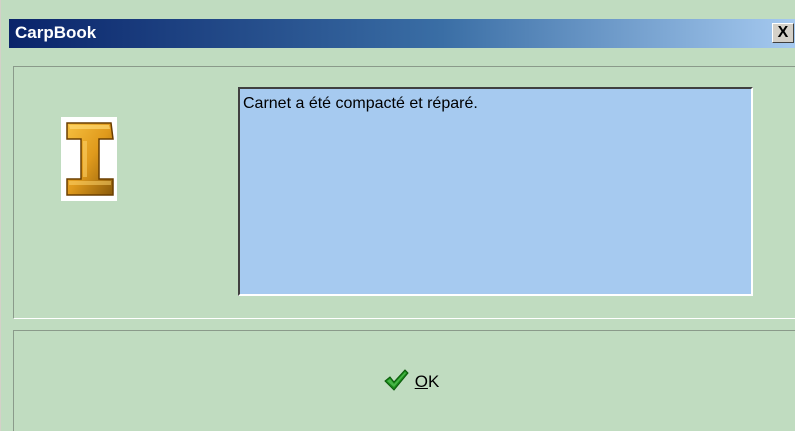  I want to click on ok-button: OK, so click(411, 382).